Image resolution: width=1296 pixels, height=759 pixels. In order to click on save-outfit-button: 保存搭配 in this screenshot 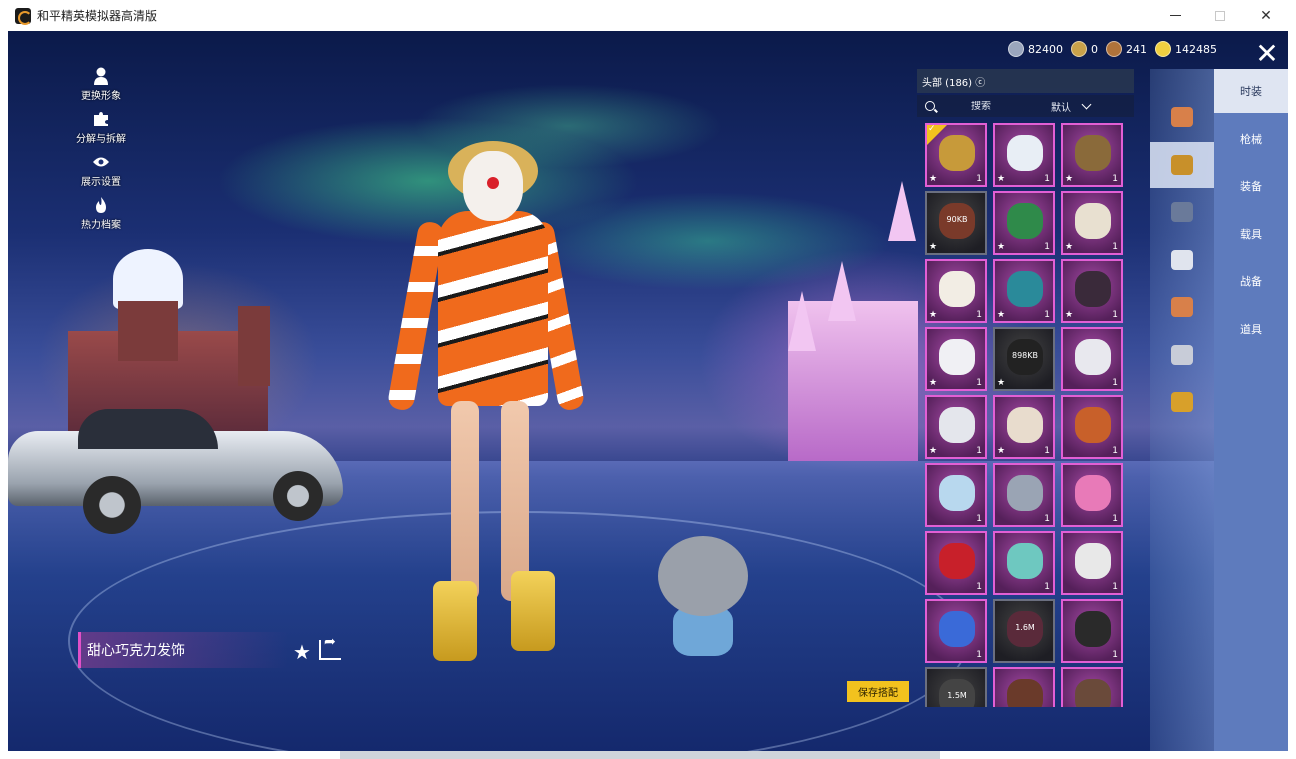, I will do `click(878, 691)`.